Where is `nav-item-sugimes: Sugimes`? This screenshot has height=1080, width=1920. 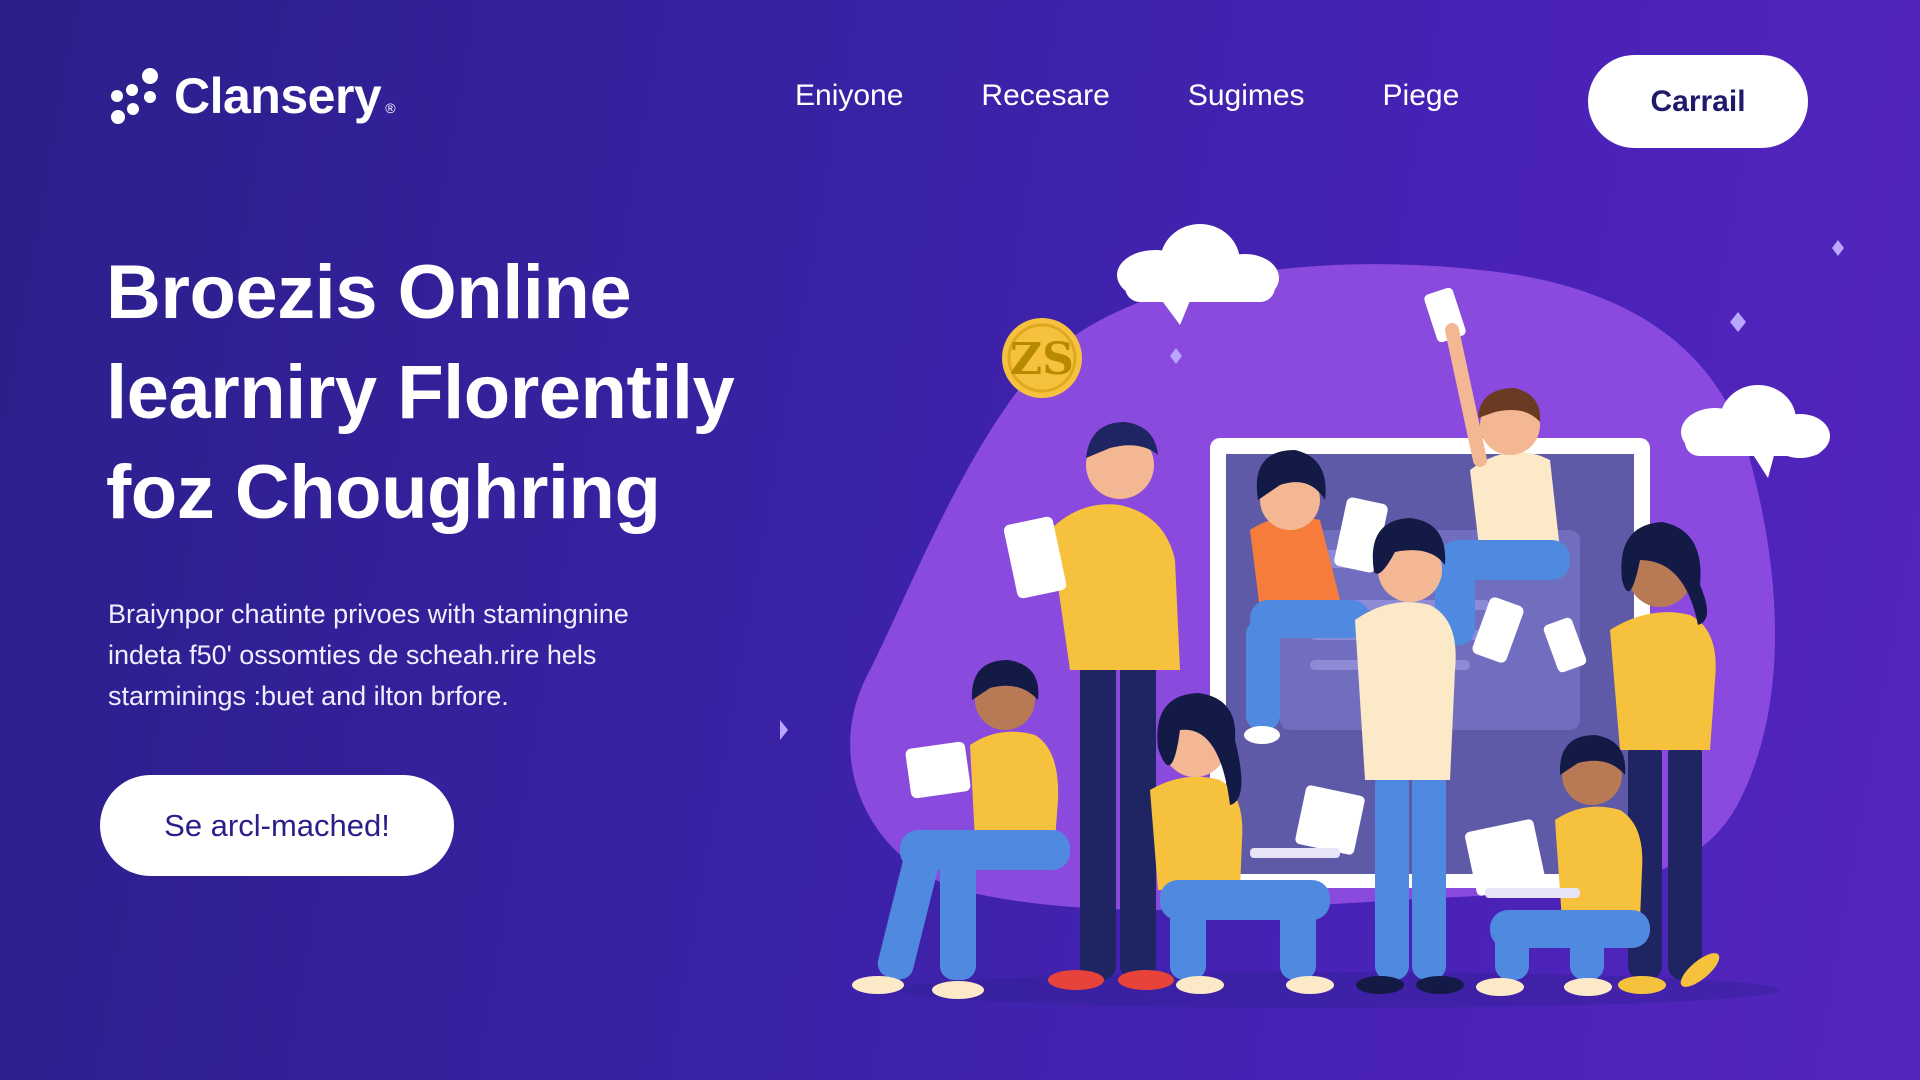 nav-item-sugimes: Sugimes is located at coordinates (1246, 96).